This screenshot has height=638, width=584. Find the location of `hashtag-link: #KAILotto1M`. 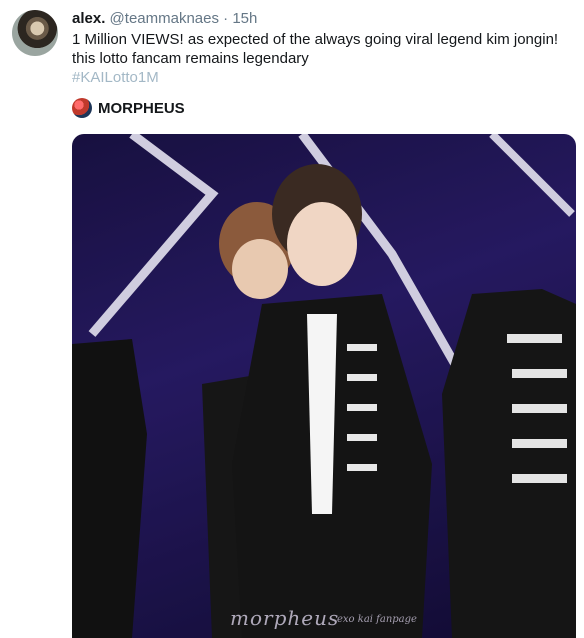

hashtag-link: #KAILotto1M is located at coordinates (115, 77).